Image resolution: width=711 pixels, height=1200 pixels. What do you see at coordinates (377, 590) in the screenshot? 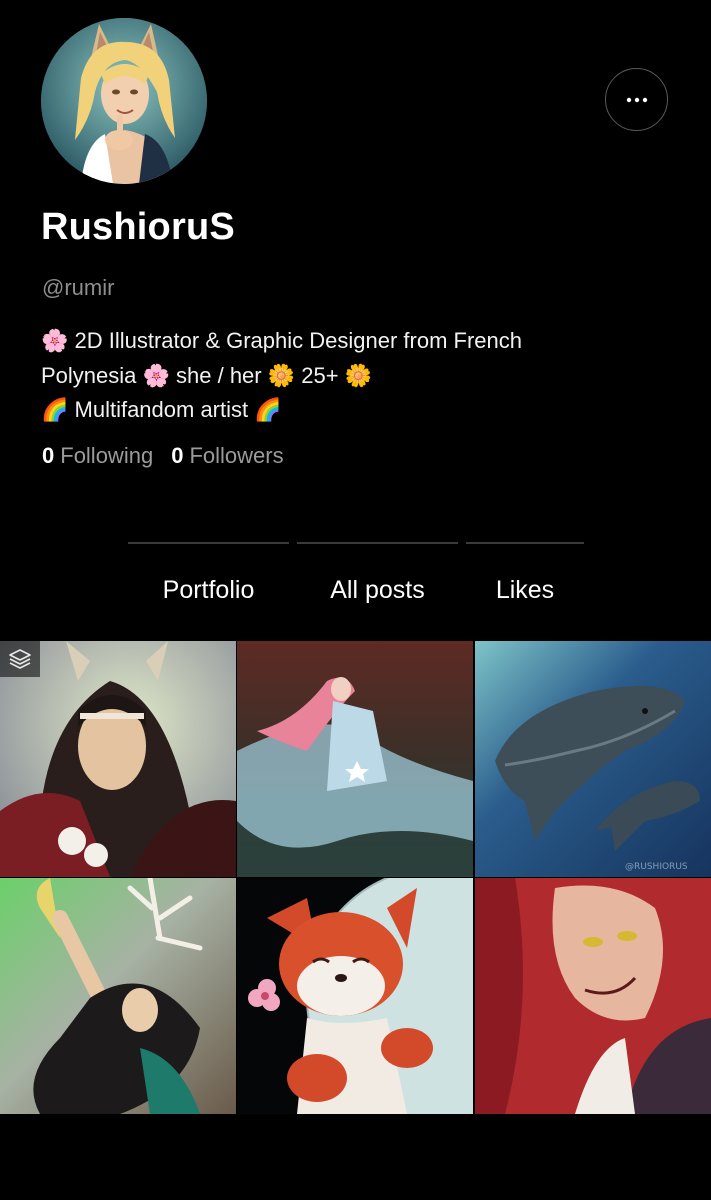
I see `tab-label: All posts` at bounding box center [377, 590].